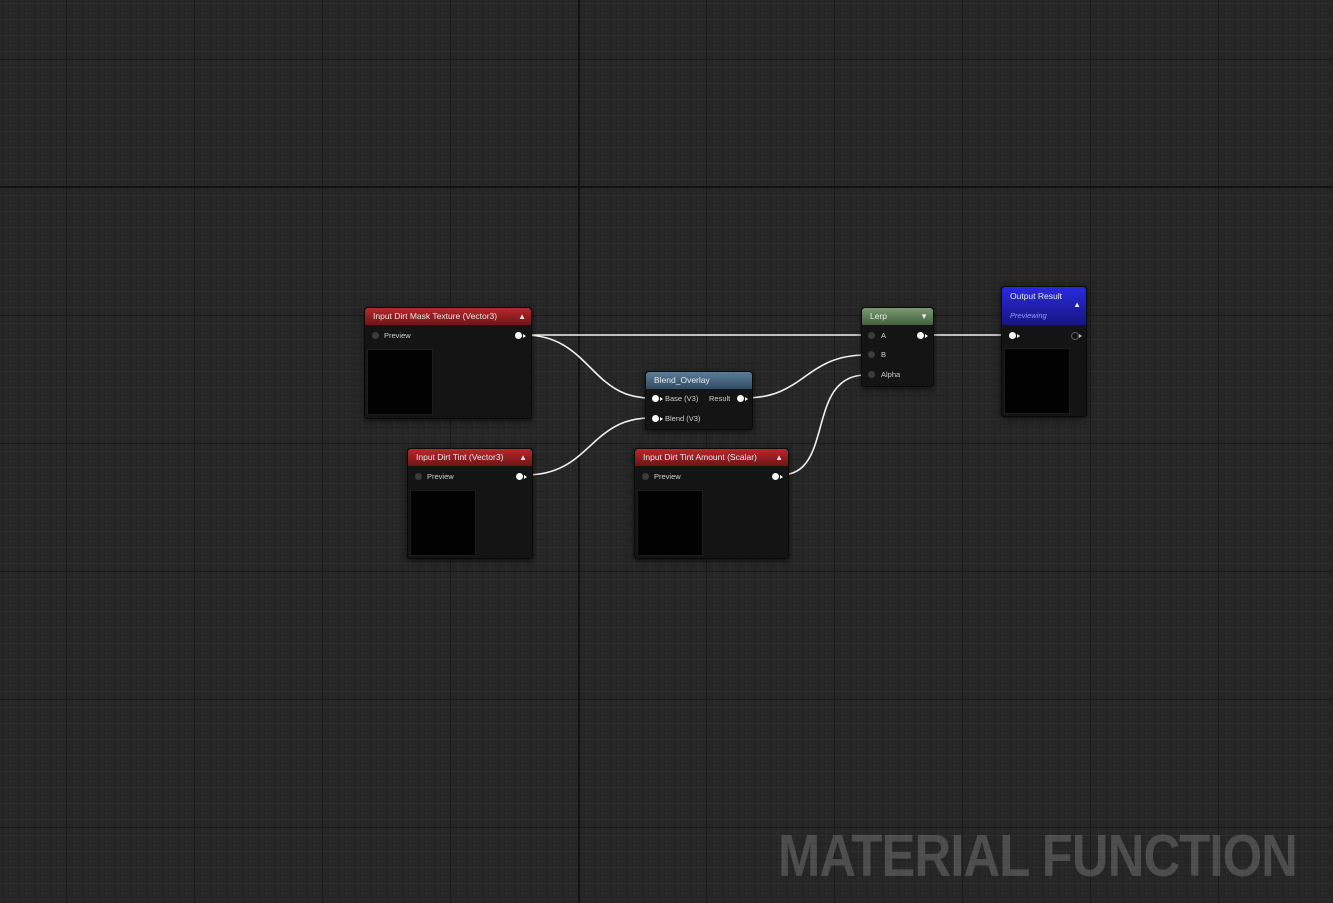 Image resolution: width=1333 pixels, height=903 pixels. I want to click on wire-mask-to-blend-base, so click(587, 366).